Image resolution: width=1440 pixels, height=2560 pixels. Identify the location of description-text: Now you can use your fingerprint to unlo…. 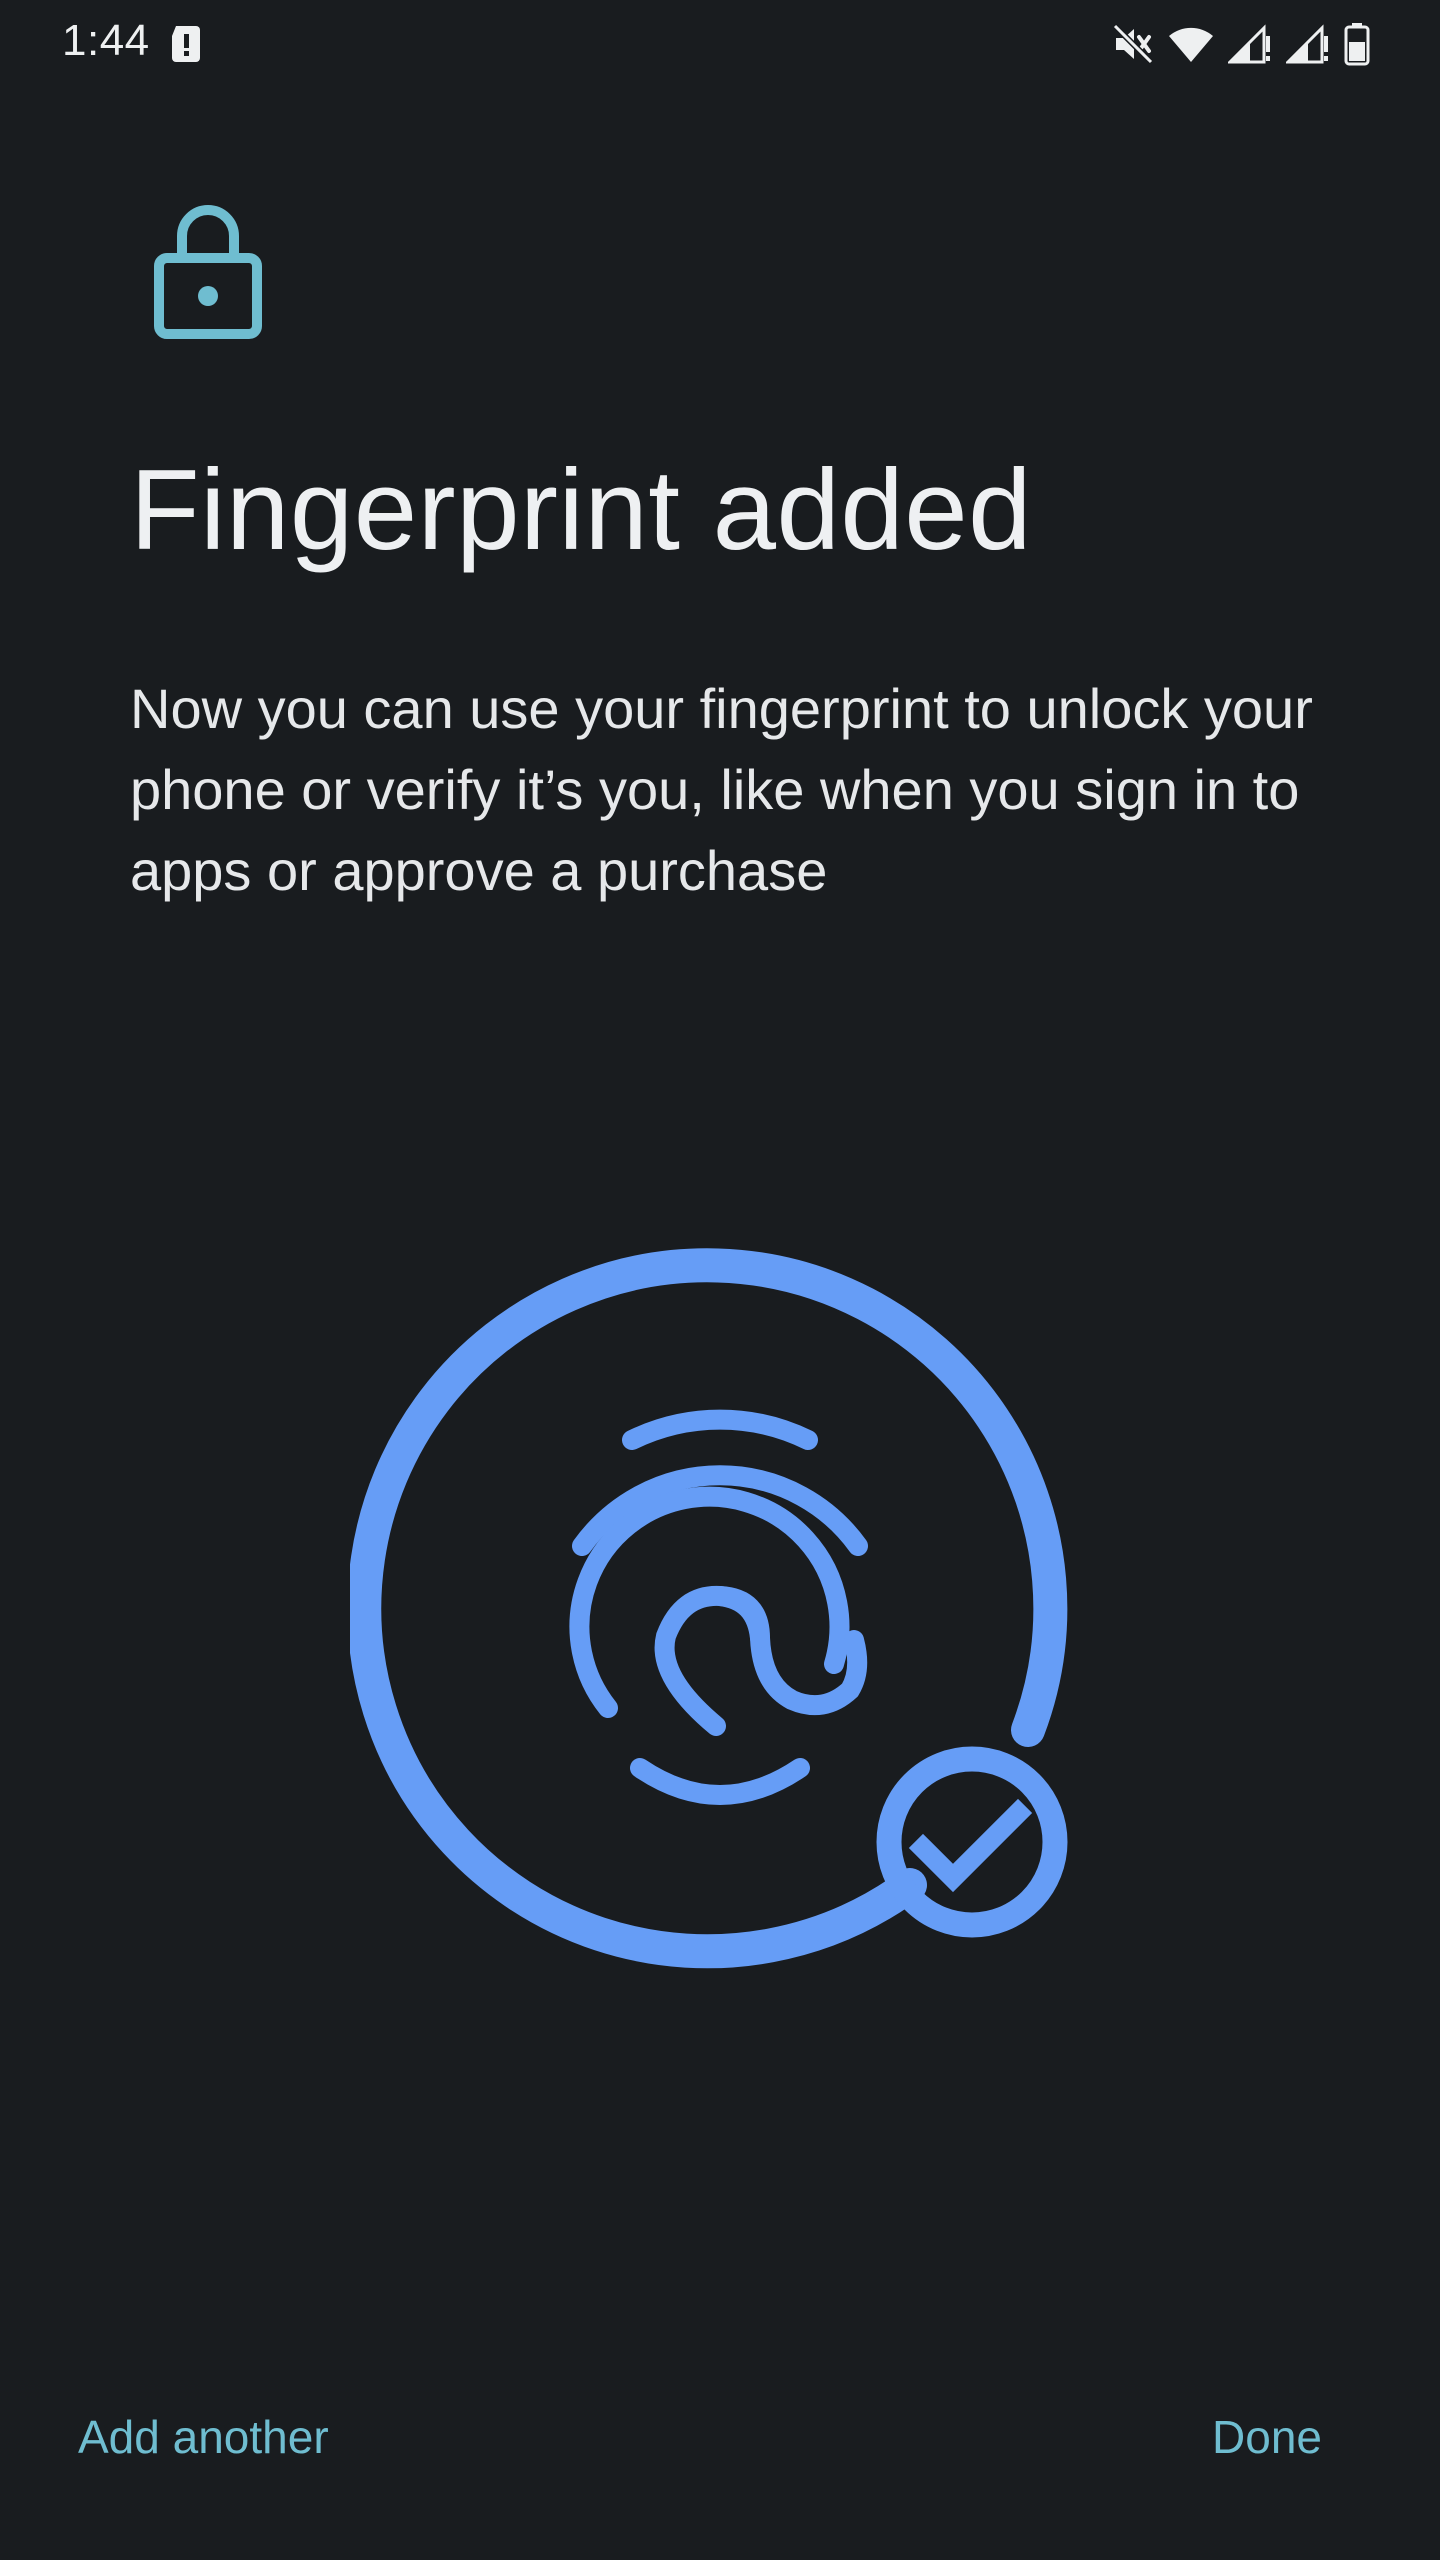
(721, 789).